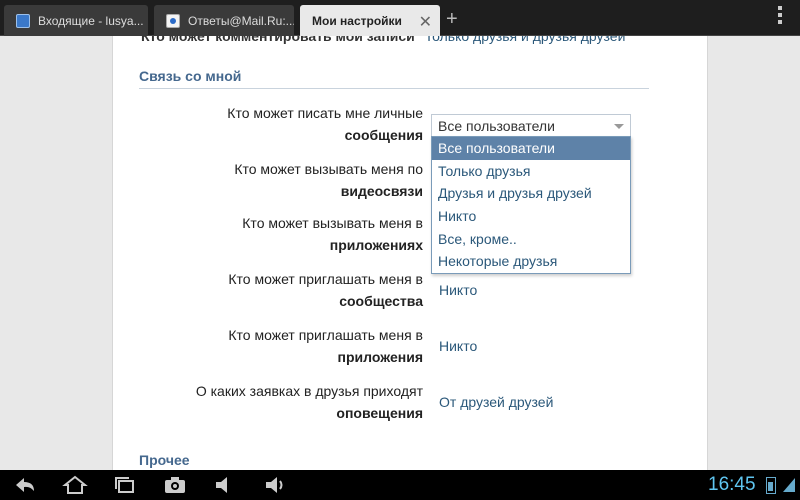  I want to click on setting-label-video-calls: Кто может вызывать меня по видеосвязи, so click(328, 180).